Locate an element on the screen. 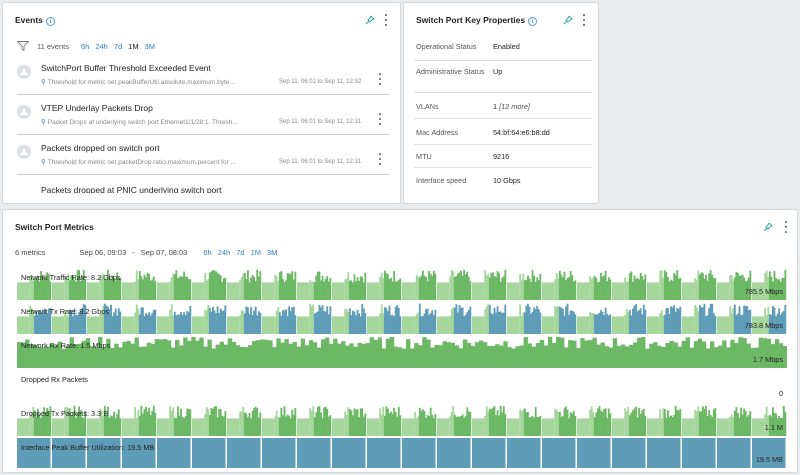 The height and width of the screenshot is (475, 800). metrics-menu-button is located at coordinates (786, 227).